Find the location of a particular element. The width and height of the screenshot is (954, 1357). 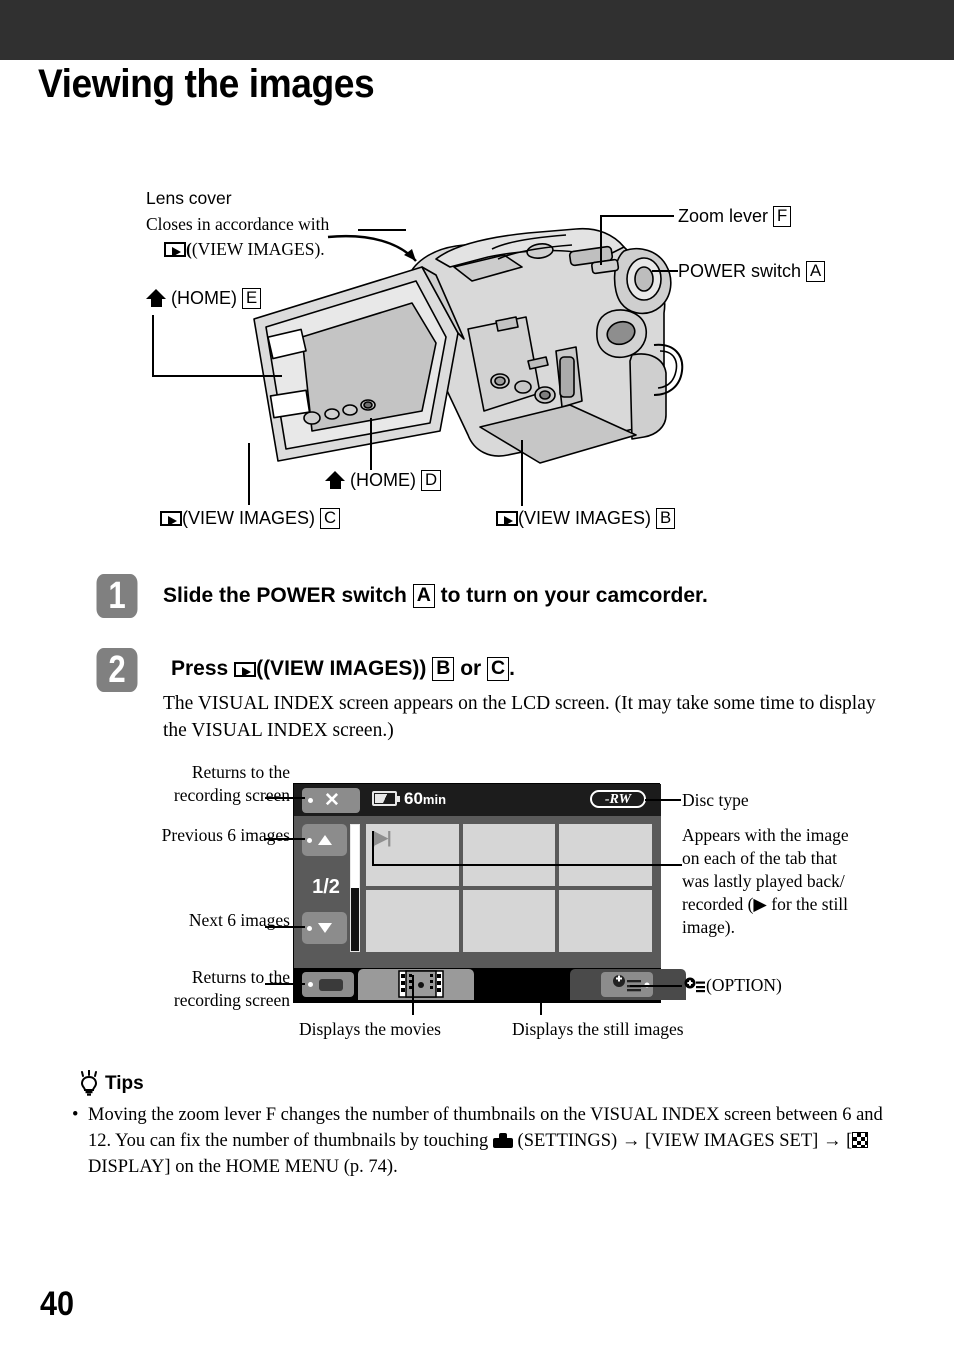

callout-displays-movies: Displays the movies is located at coordinates (370, 1029).